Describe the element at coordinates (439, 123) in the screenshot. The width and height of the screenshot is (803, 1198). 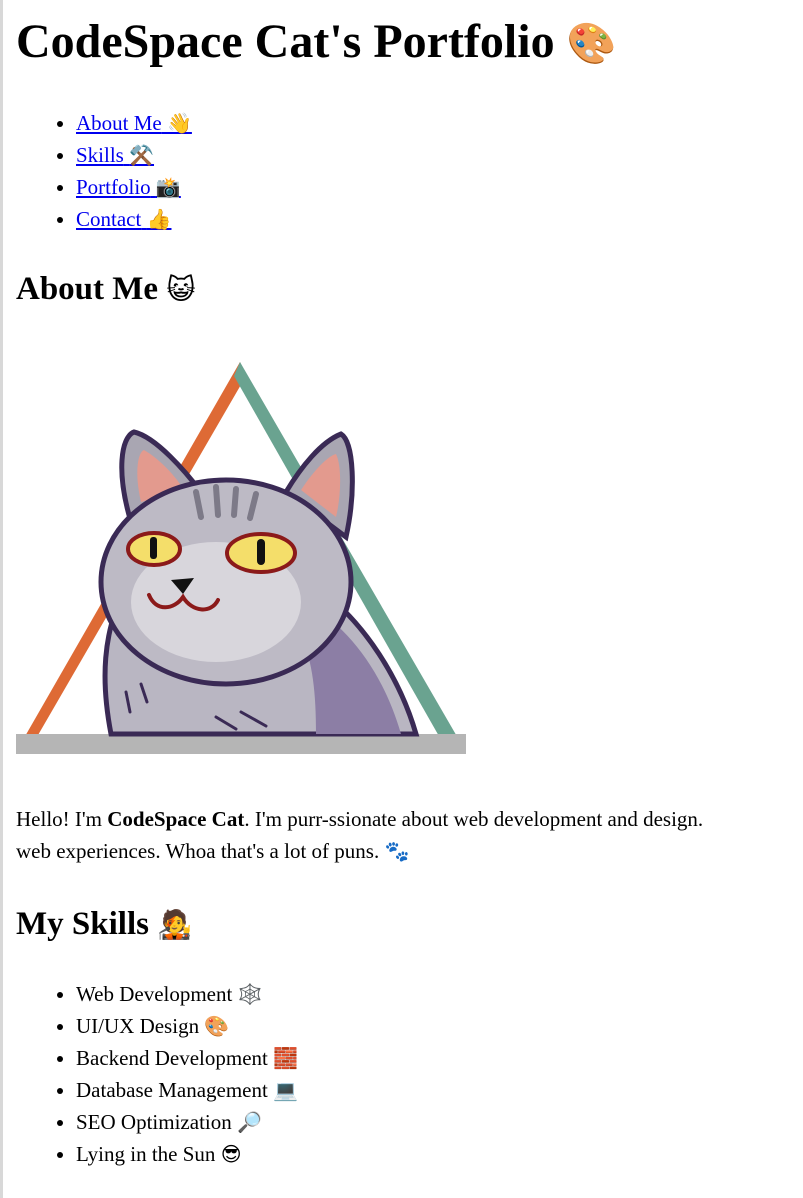
I see `nav-item-about: About Me 👋` at that location.